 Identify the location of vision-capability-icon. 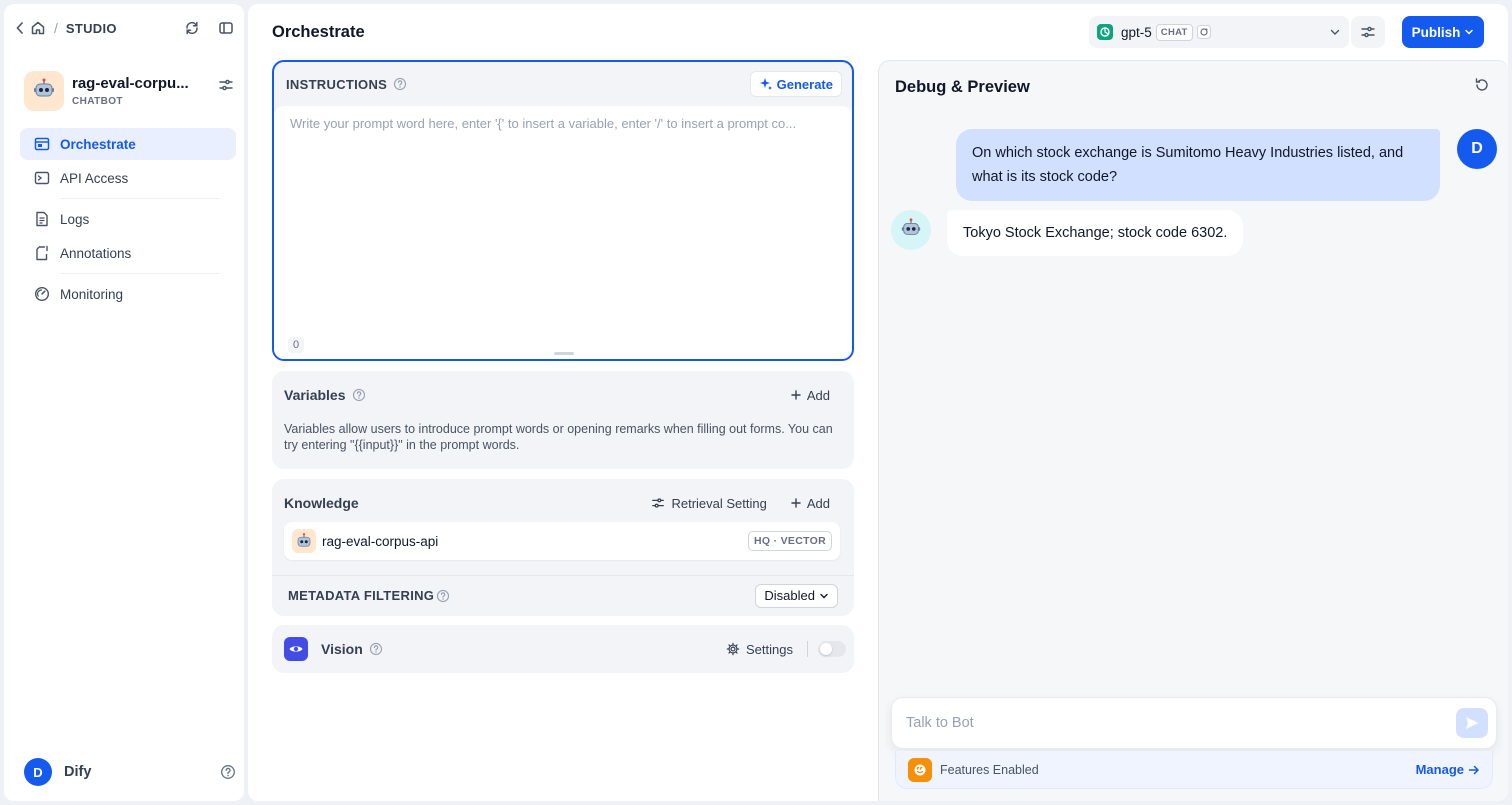
(1203, 32).